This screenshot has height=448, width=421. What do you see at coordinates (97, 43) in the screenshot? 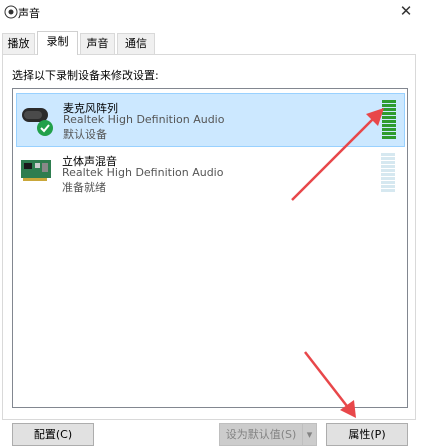
I see `tab-sounds: 声音` at bounding box center [97, 43].